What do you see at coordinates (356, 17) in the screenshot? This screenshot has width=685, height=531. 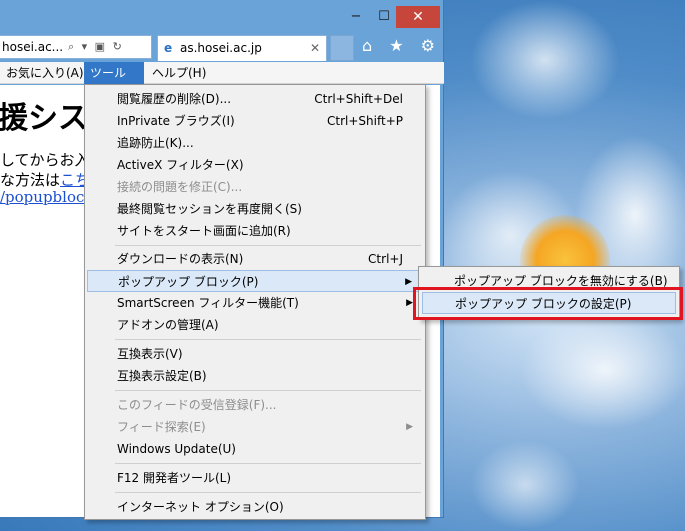 I see `minimize-button: −` at bounding box center [356, 17].